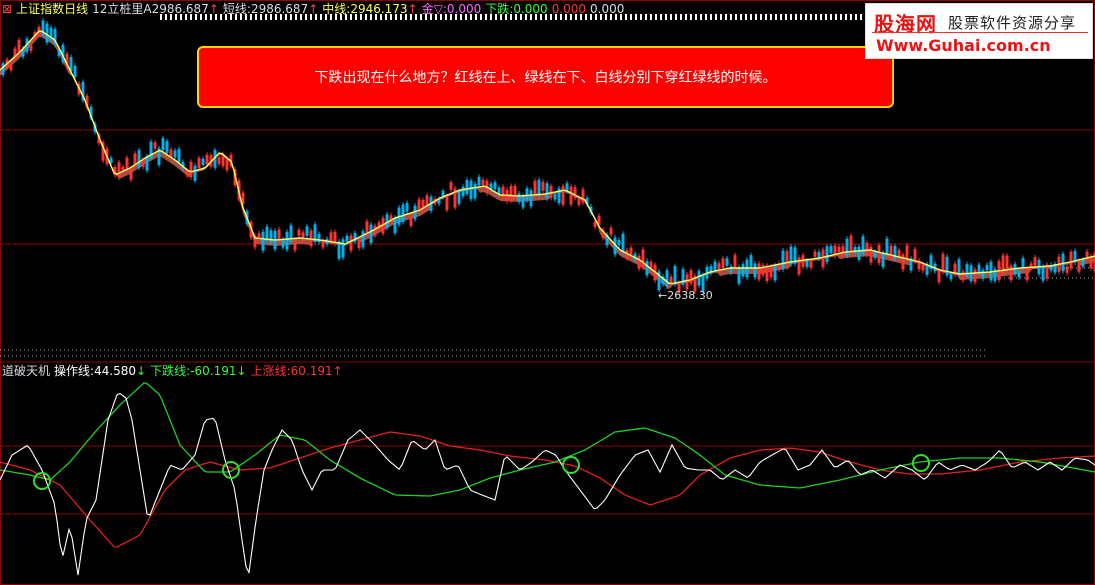  What do you see at coordinates (530, 9) in the screenshot?
I see `down-value: 0.000` at bounding box center [530, 9].